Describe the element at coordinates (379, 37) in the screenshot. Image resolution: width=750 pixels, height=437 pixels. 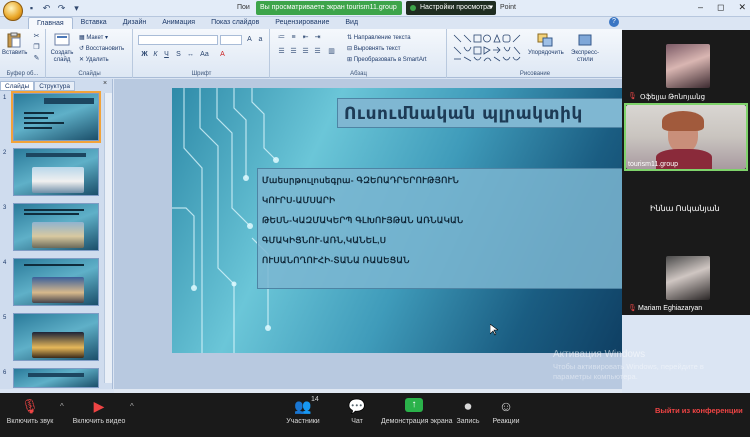
I see `text-direction-button: ⇅ Направление текста` at that location.